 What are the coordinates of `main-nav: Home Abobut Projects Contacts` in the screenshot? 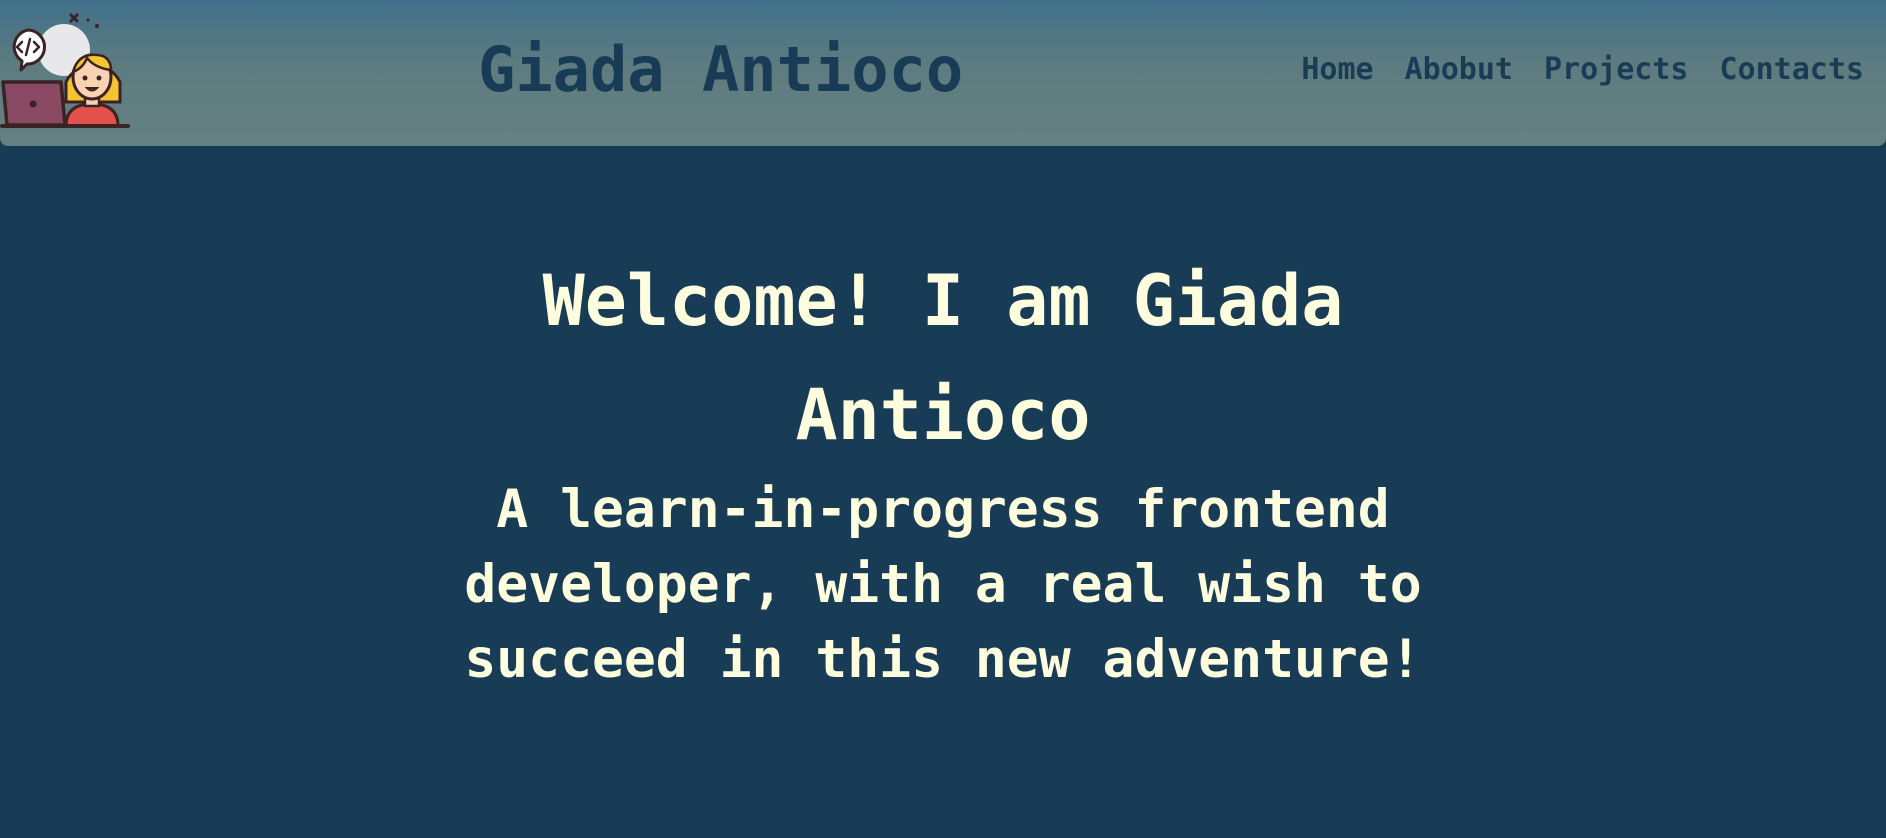 It's located at (1582, 70).